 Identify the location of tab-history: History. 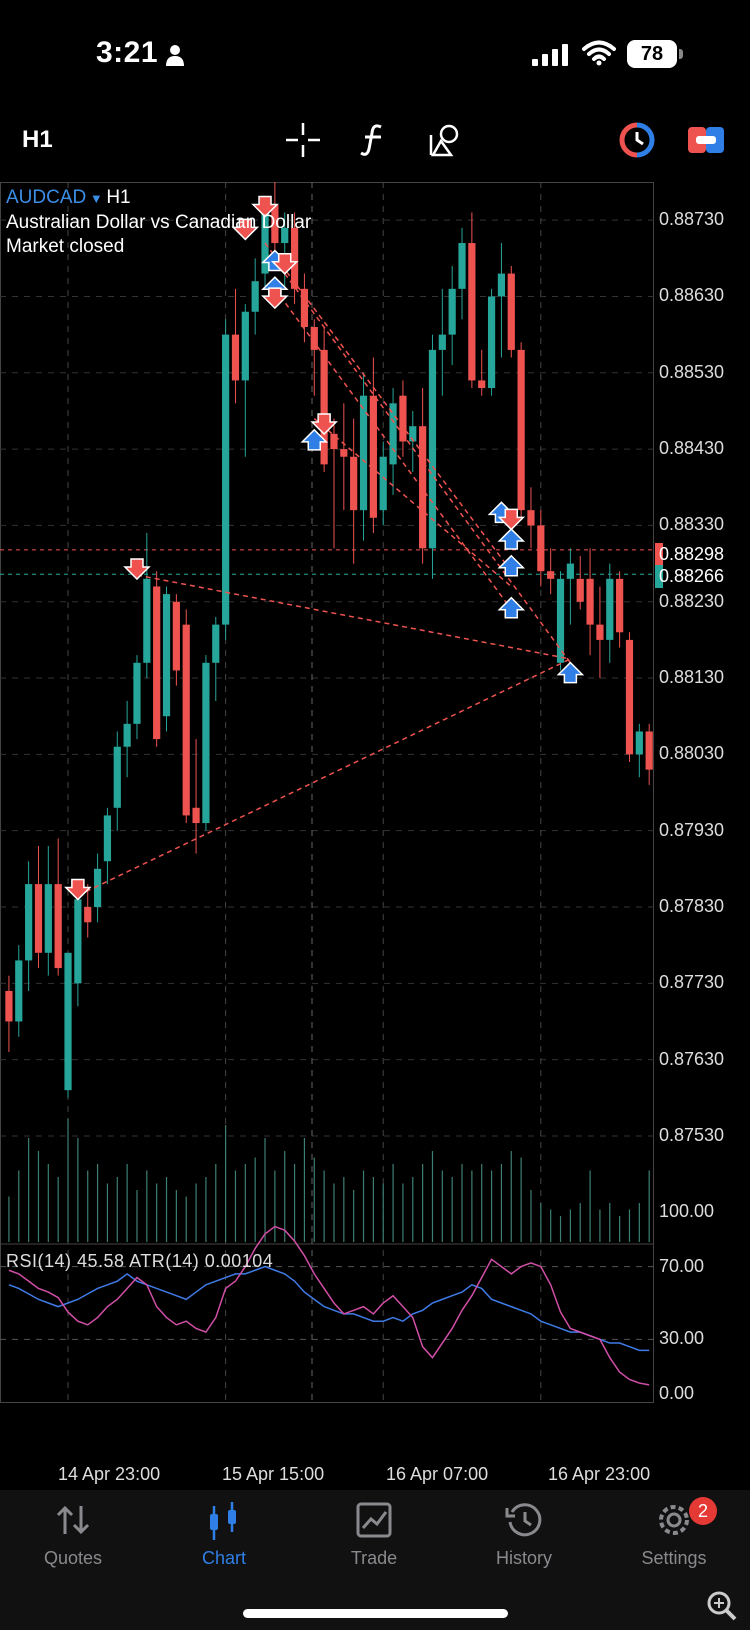
(524, 1534).